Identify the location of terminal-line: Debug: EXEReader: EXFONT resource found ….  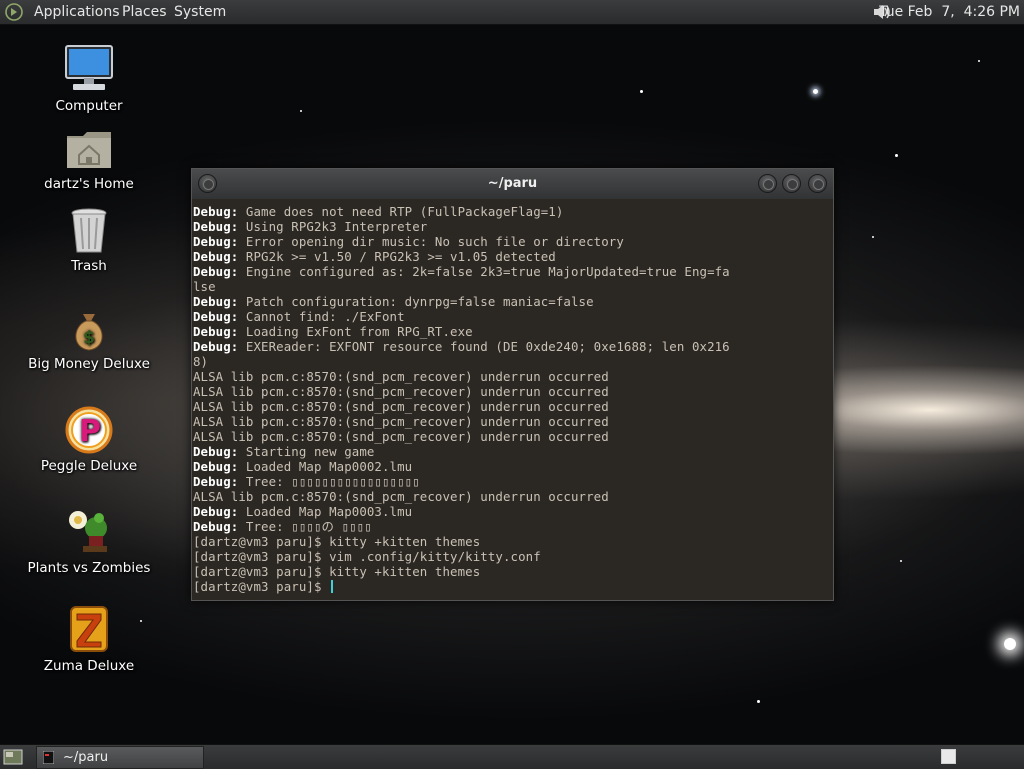
(513, 346).